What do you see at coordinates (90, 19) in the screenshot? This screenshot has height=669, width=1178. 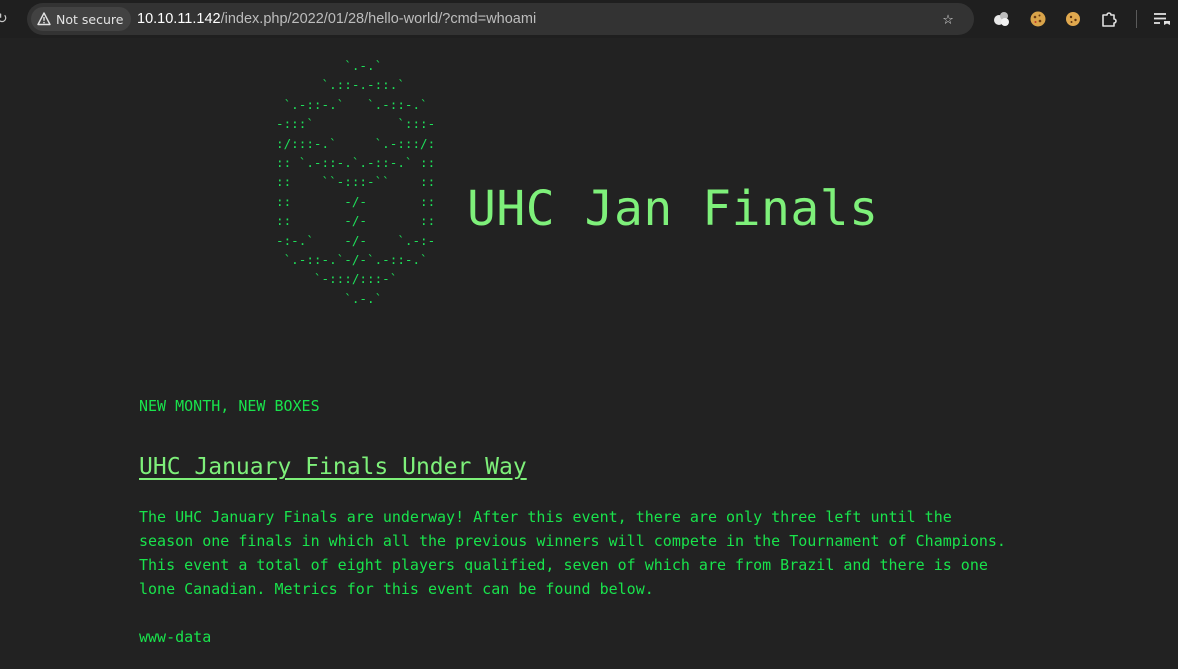 I see `security-label: Not secure` at bounding box center [90, 19].